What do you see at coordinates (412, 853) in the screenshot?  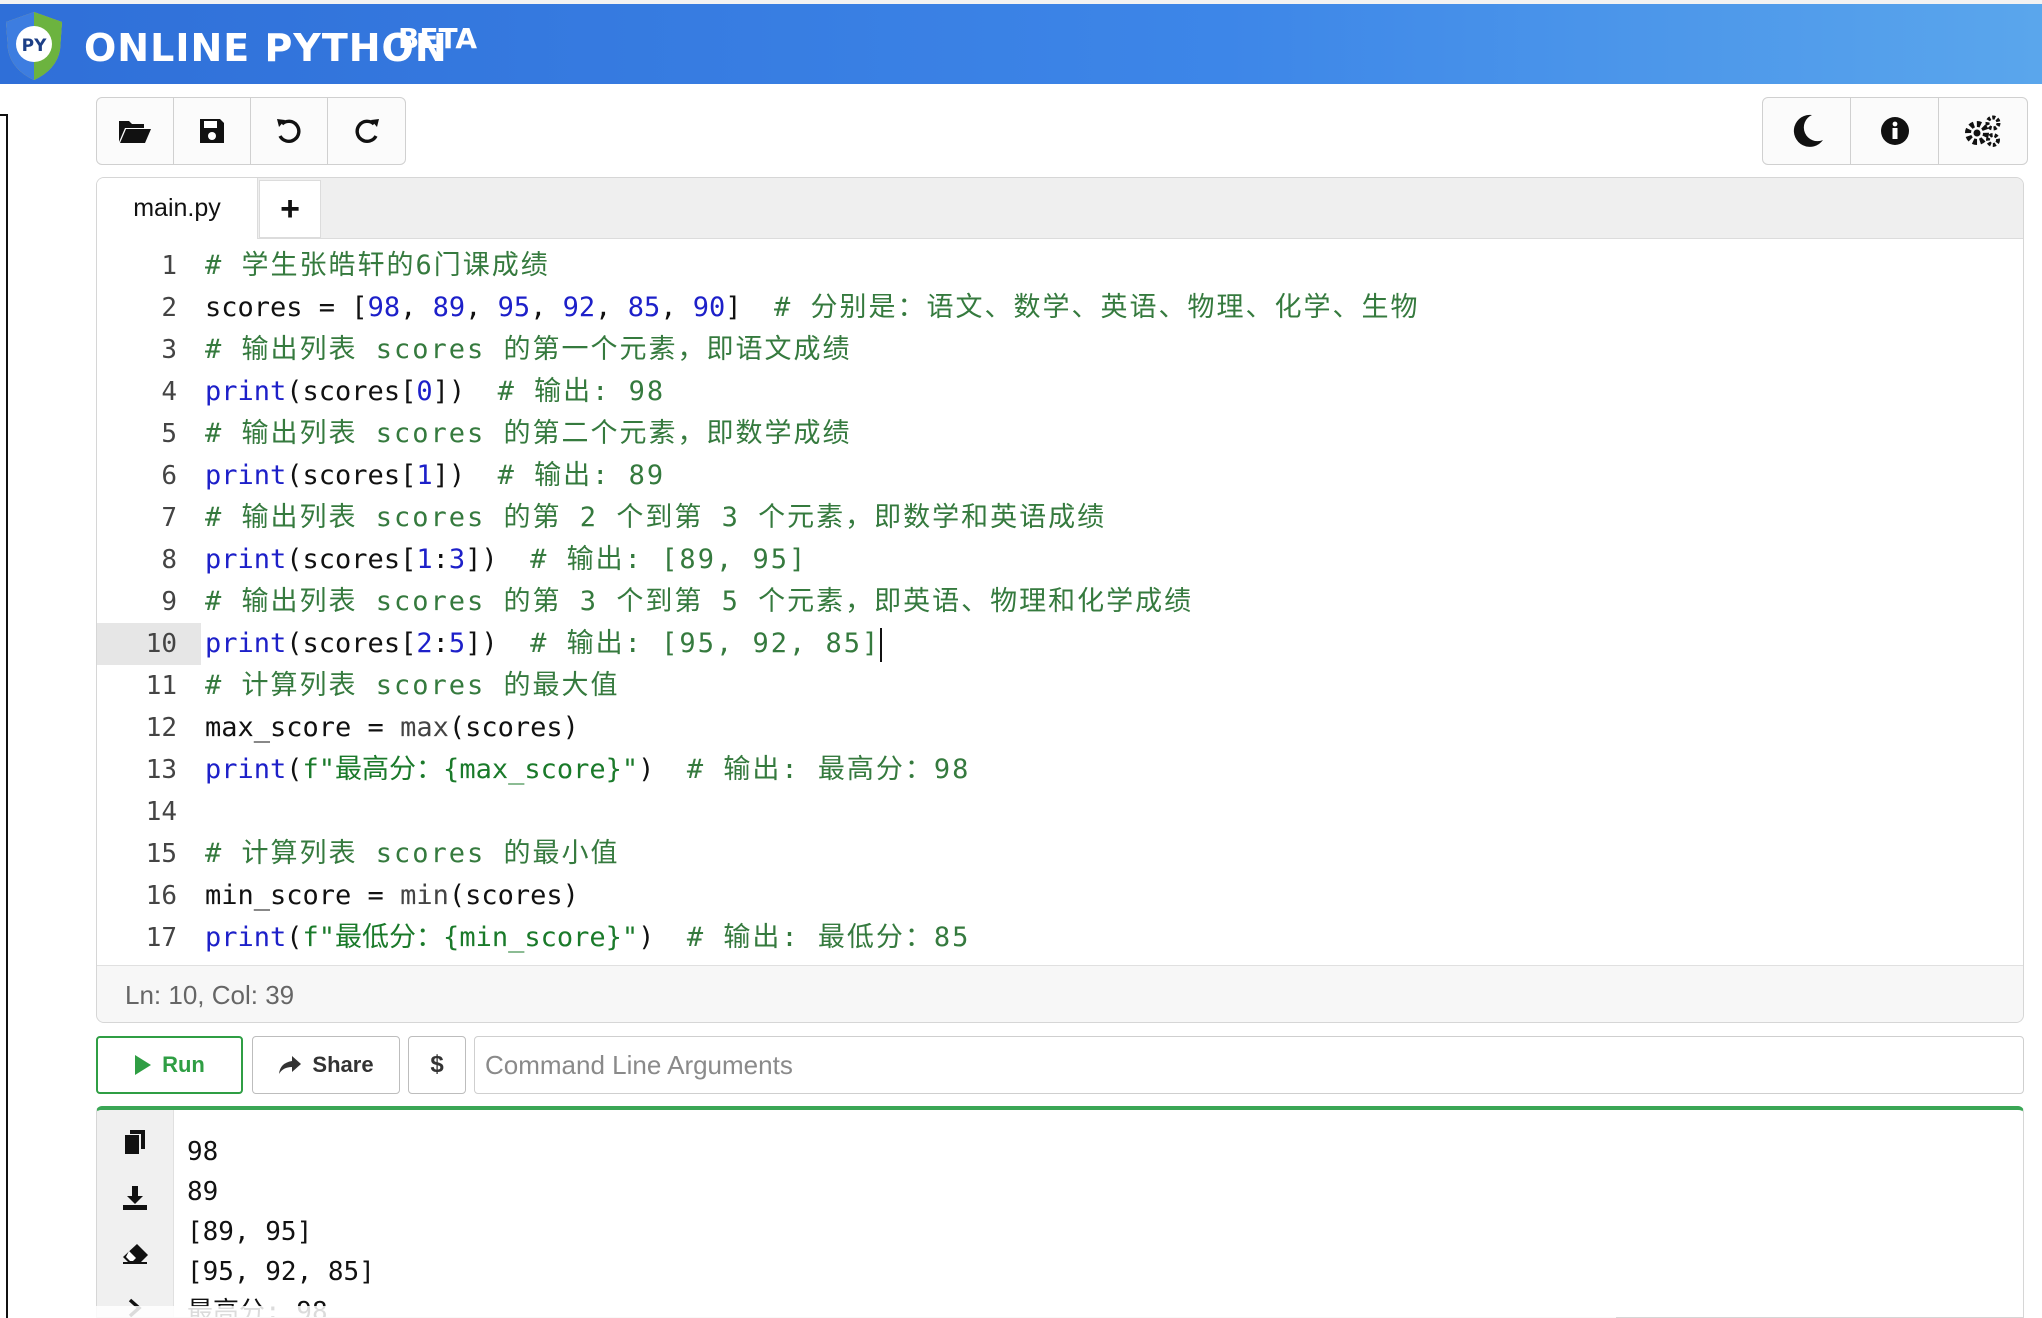 I see `code-text: # 计算列表 scores 的最小值` at bounding box center [412, 853].